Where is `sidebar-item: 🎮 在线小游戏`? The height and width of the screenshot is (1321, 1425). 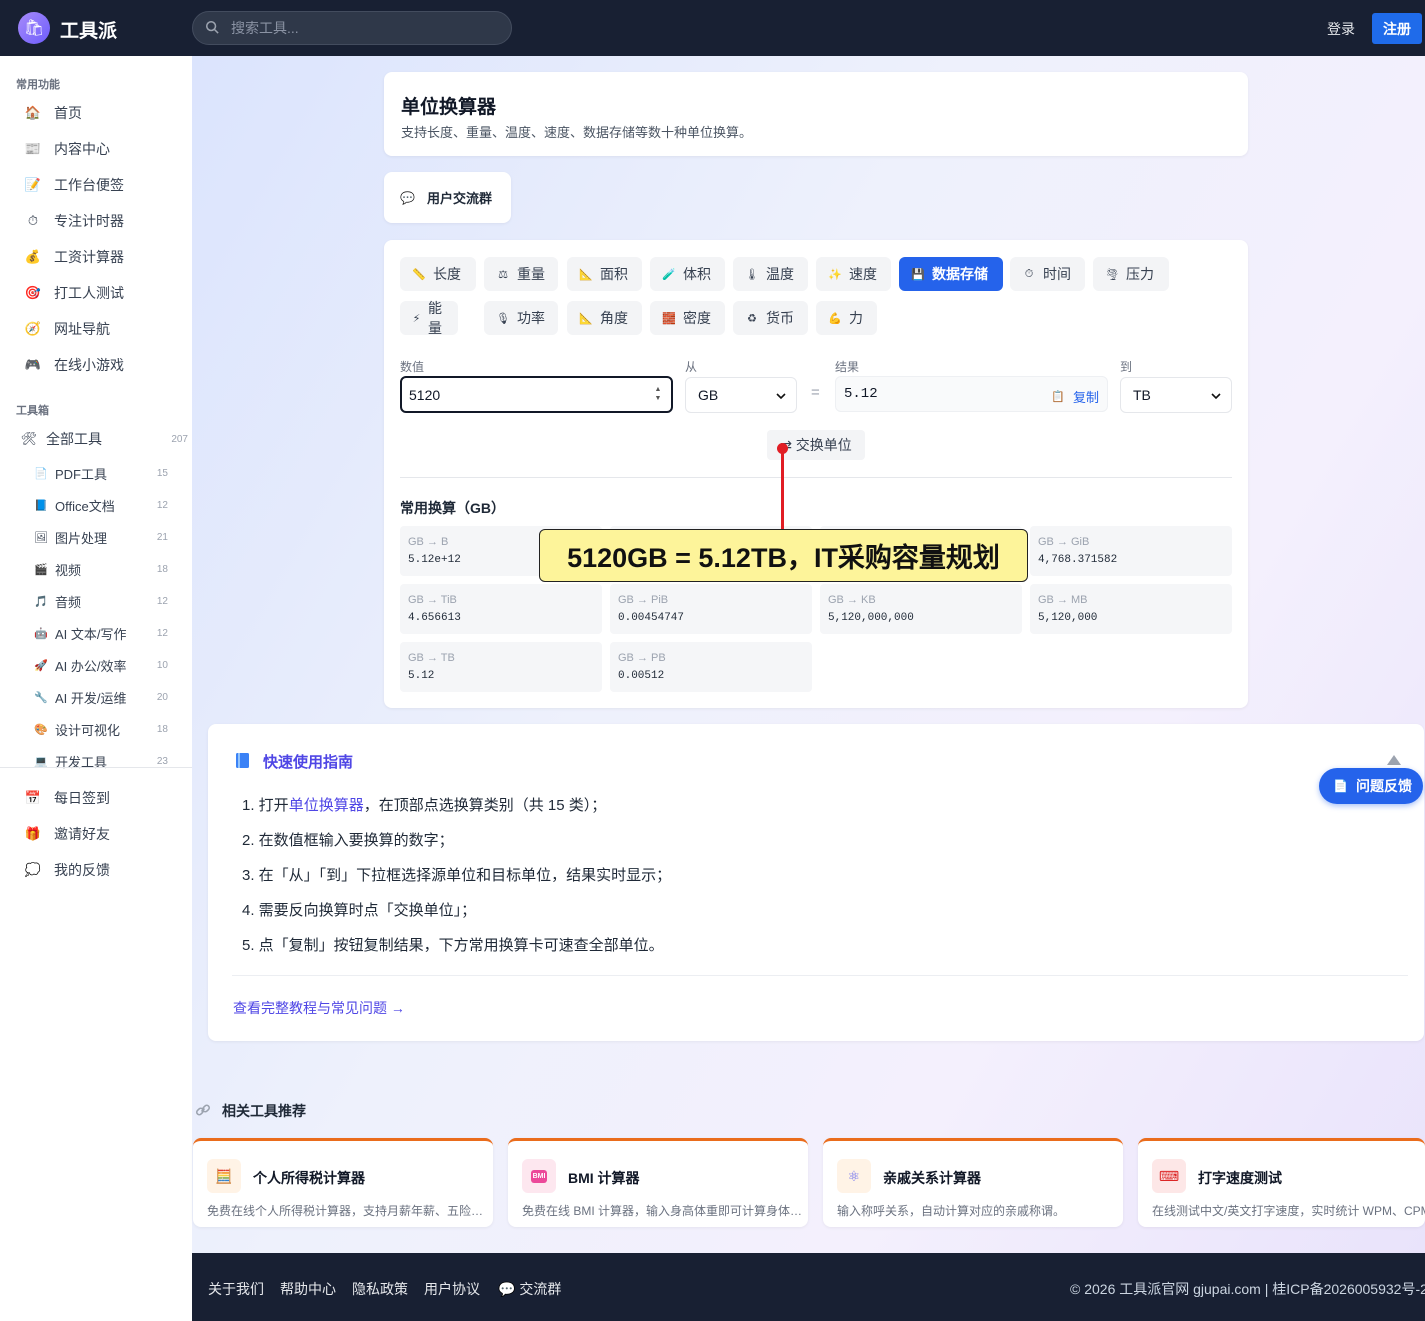
sidebar-item: 🎮 在线小游戏 is located at coordinates (74, 365).